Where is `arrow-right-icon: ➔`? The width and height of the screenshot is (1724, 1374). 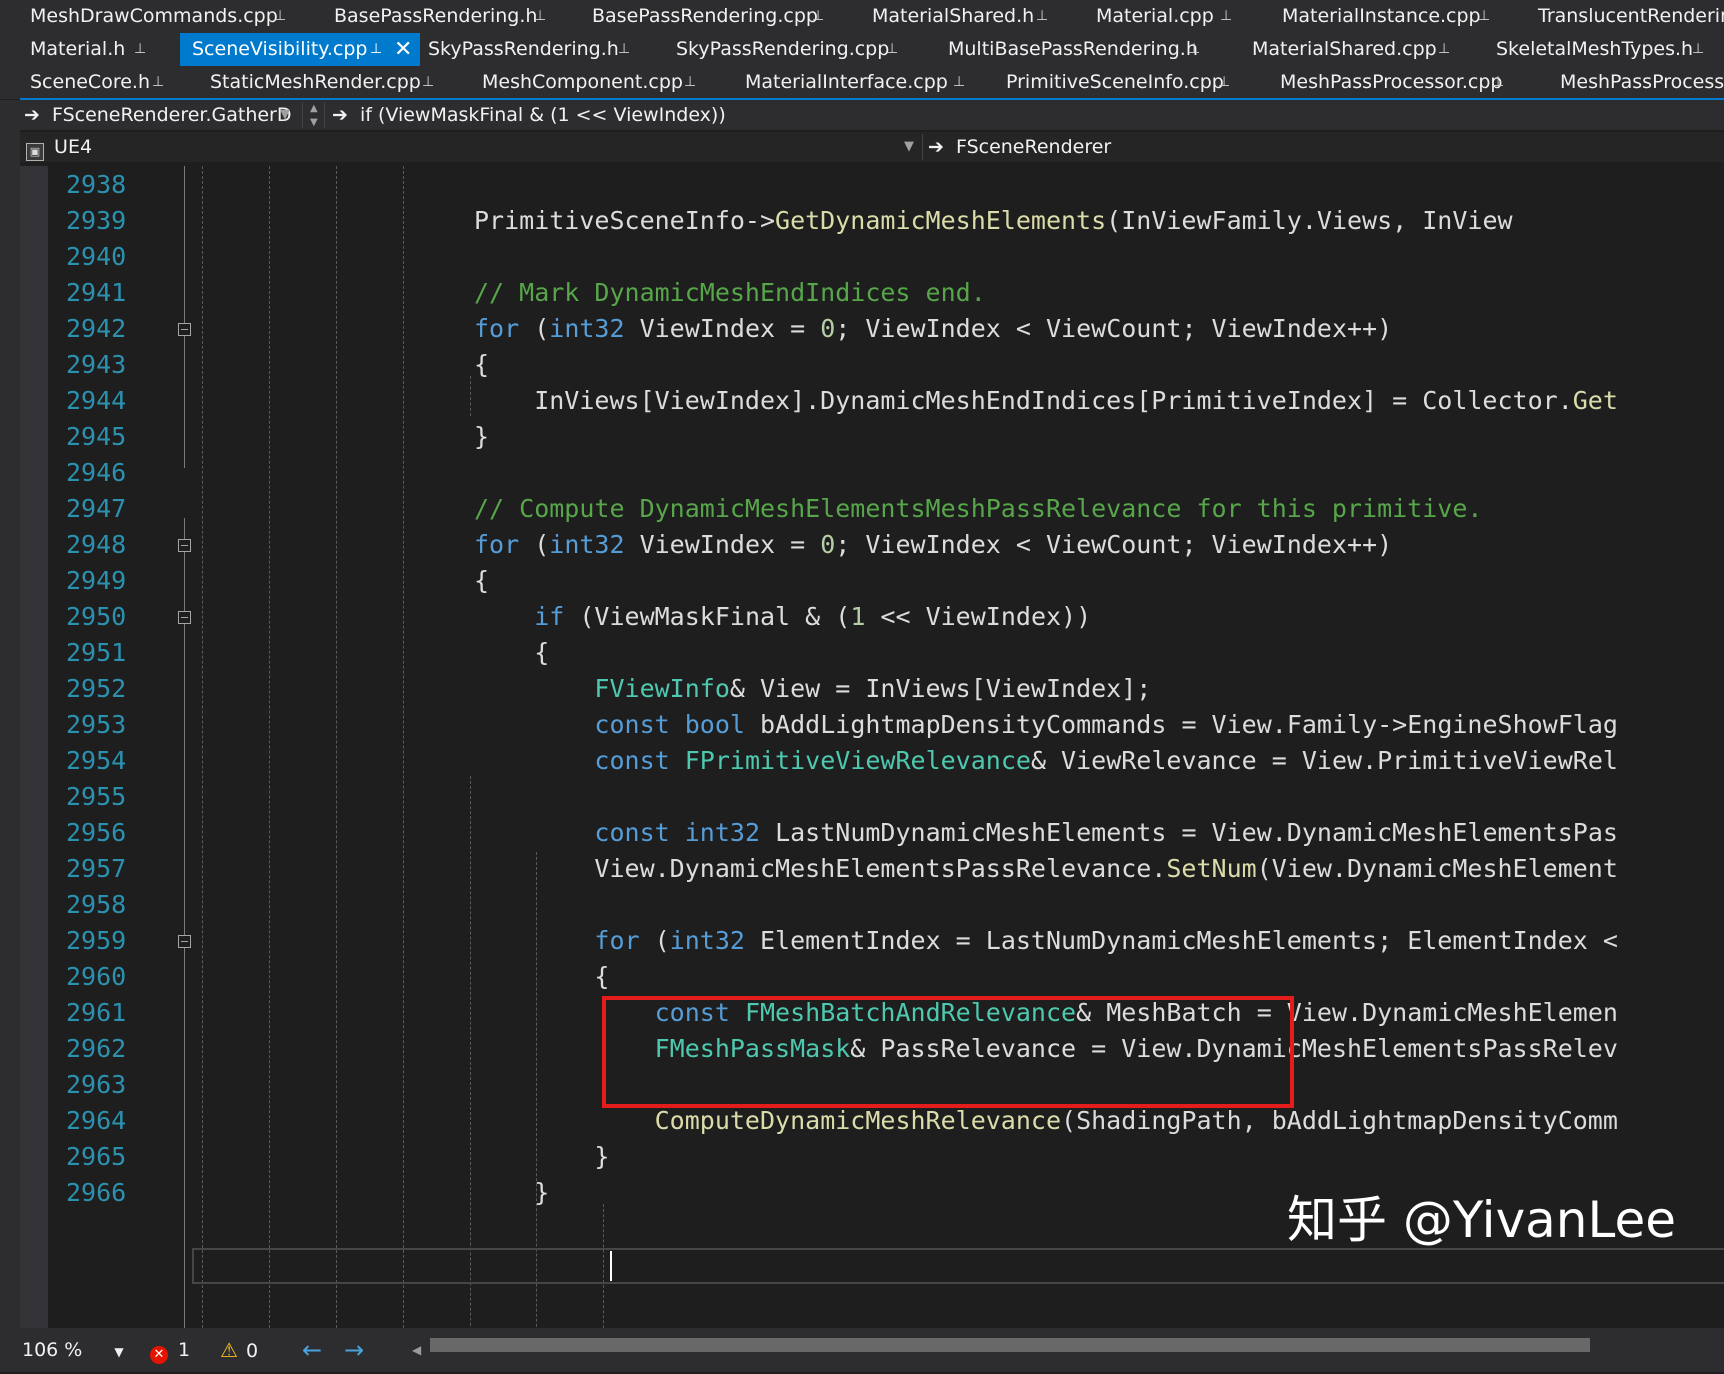 arrow-right-icon: ➔ is located at coordinates (32, 115).